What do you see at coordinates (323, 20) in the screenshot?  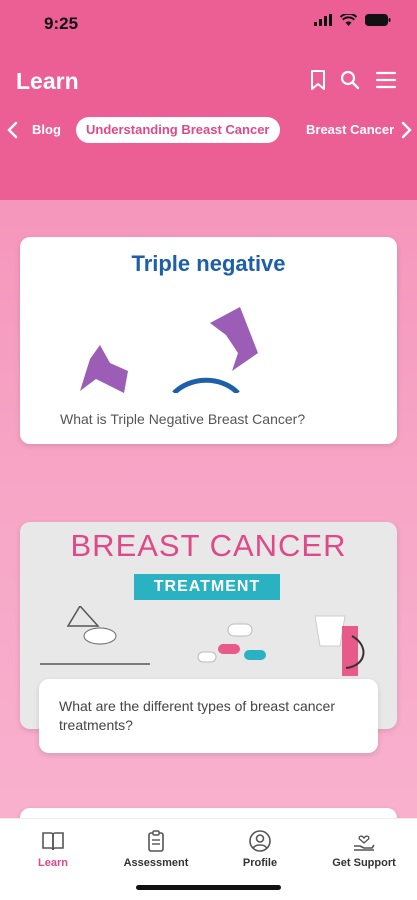 I see `signal-icon` at bounding box center [323, 20].